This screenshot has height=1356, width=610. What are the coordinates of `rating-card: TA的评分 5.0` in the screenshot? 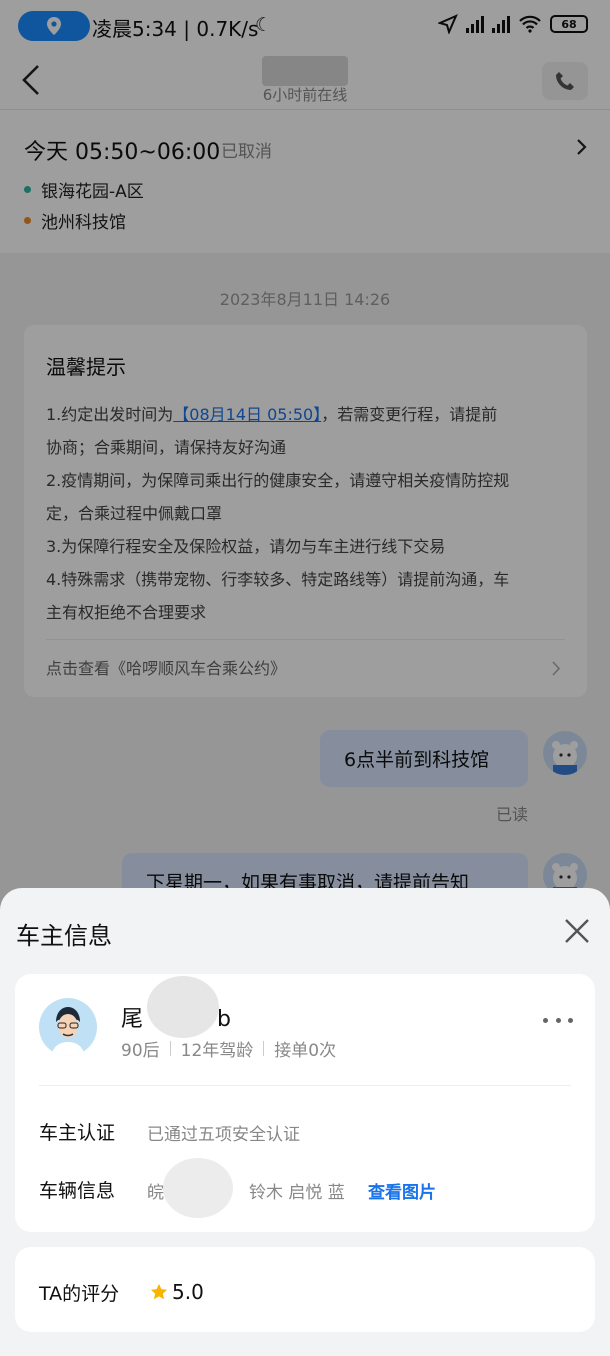 It's located at (305, 1289).